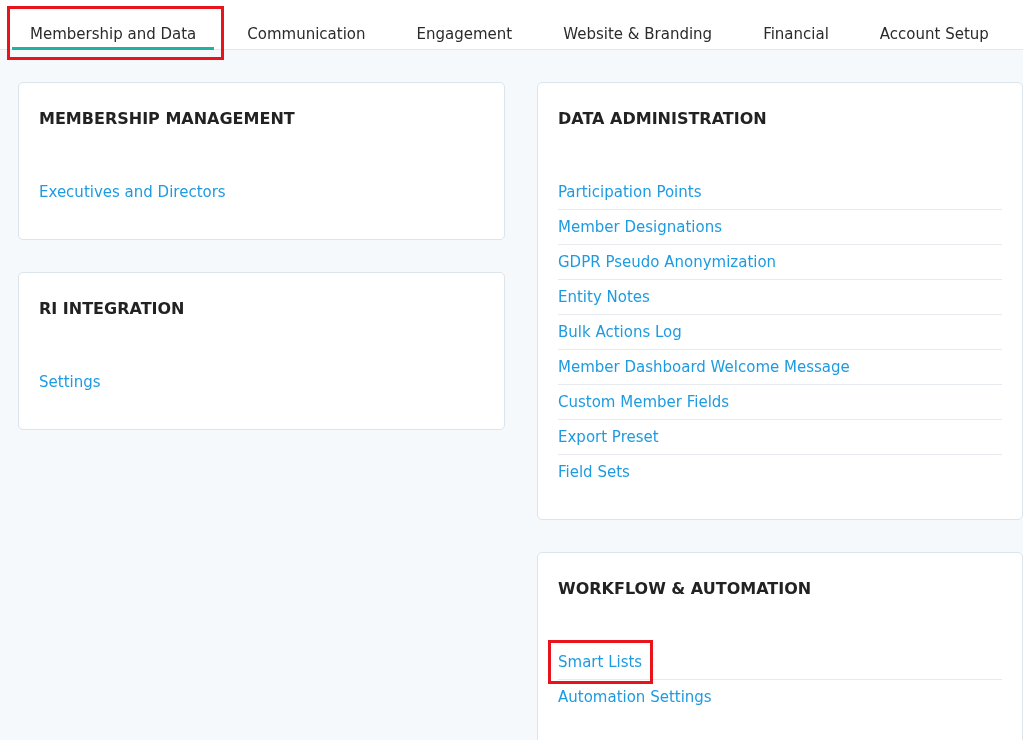 The height and width of the screenshot is (740, 1023). What do you see at coordinates (640, 227) in the screenshot?
I see `settings-link: Member Designations` at bounding box center [640, 227].